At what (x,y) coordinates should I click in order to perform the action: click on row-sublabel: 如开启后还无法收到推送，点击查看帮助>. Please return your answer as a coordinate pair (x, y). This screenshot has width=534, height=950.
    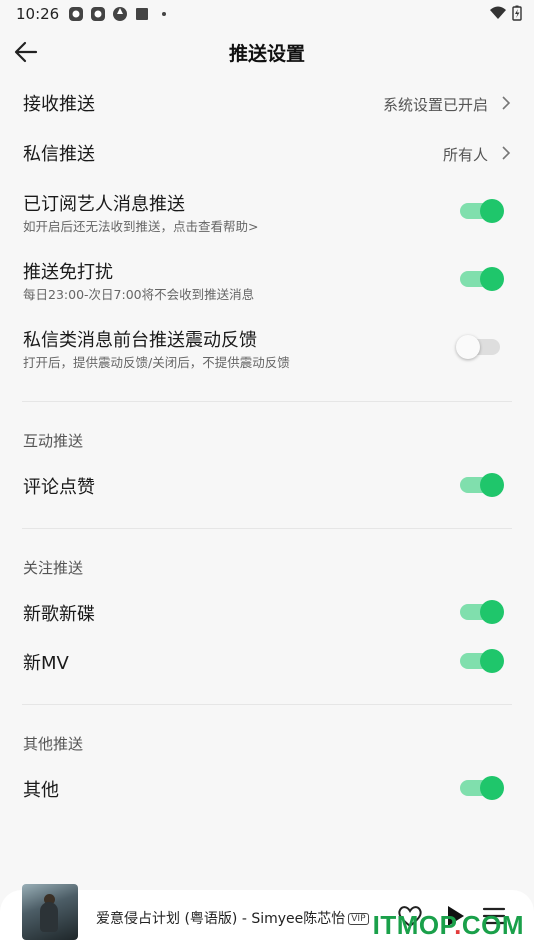
    Looking at the image, I should click on (140, 225).